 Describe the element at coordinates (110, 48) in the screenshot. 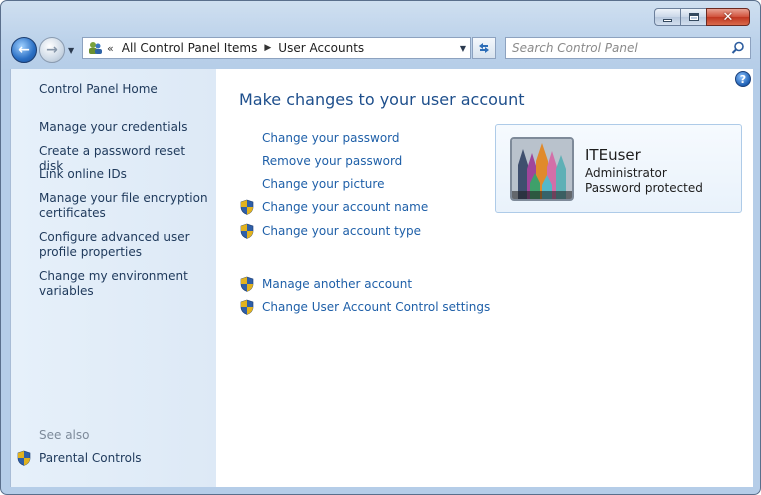

I see `breadcrumb-overflow: «` at that location.